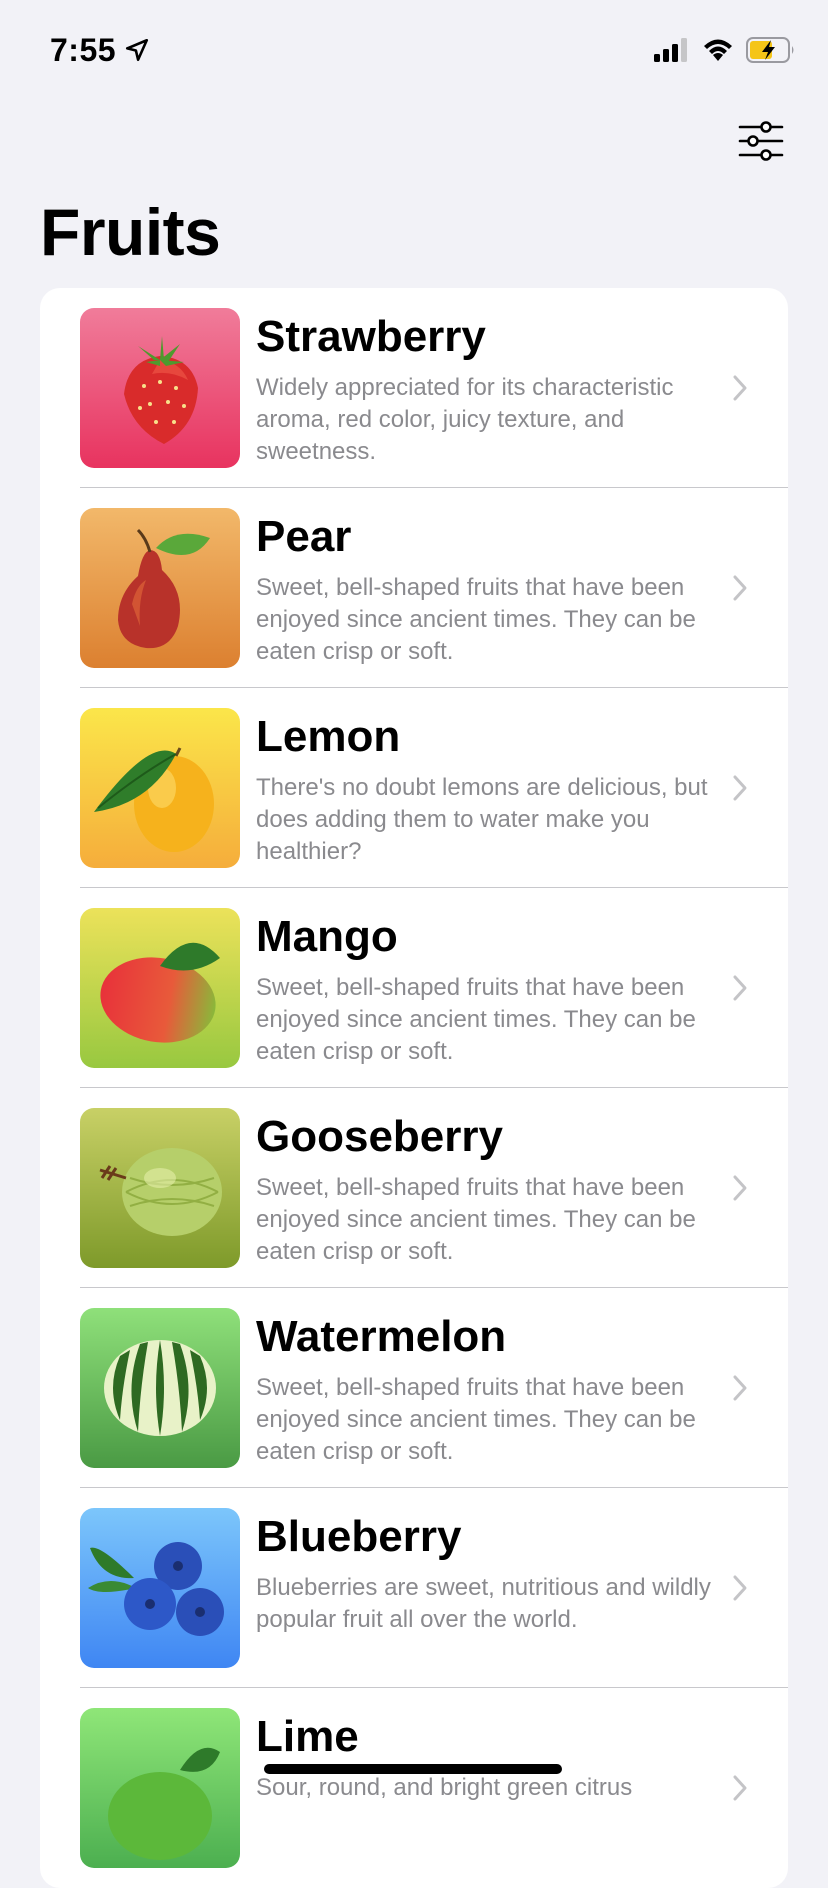 The image size is (828, 1888). What do you see at coordinates (359, 1536) in the screenshot?
I see `fruit-name: Blueberry` at bounding box center [359, 1536].